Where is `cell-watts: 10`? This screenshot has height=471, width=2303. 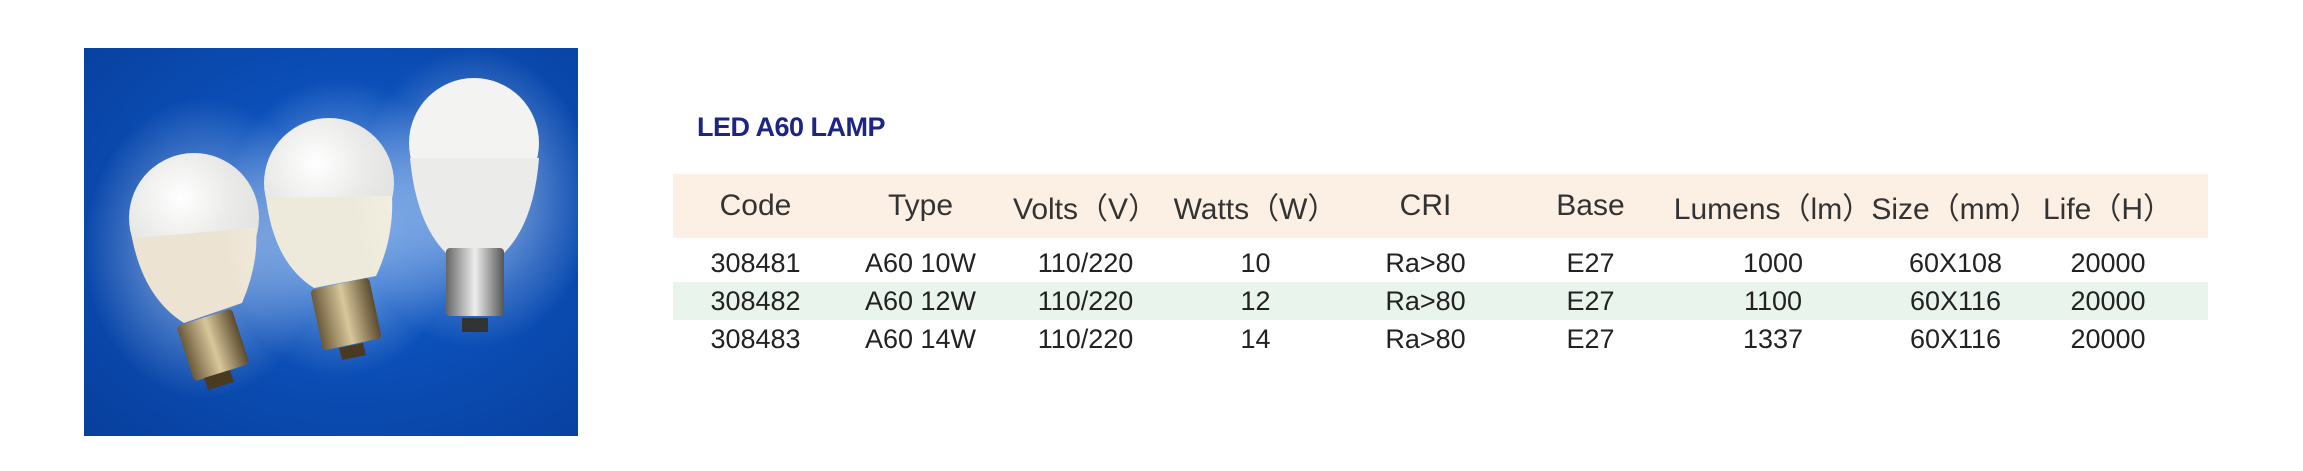
cell-watts: 10 is located at coordinates (1255, 262).